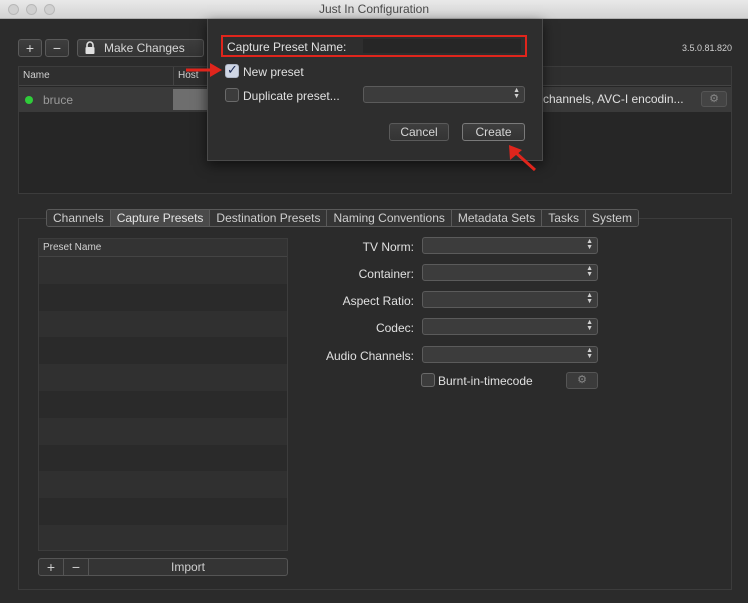 The width and height of the screenshot is (748, 603). I want to click on import-button: Import, so click(188, 567).